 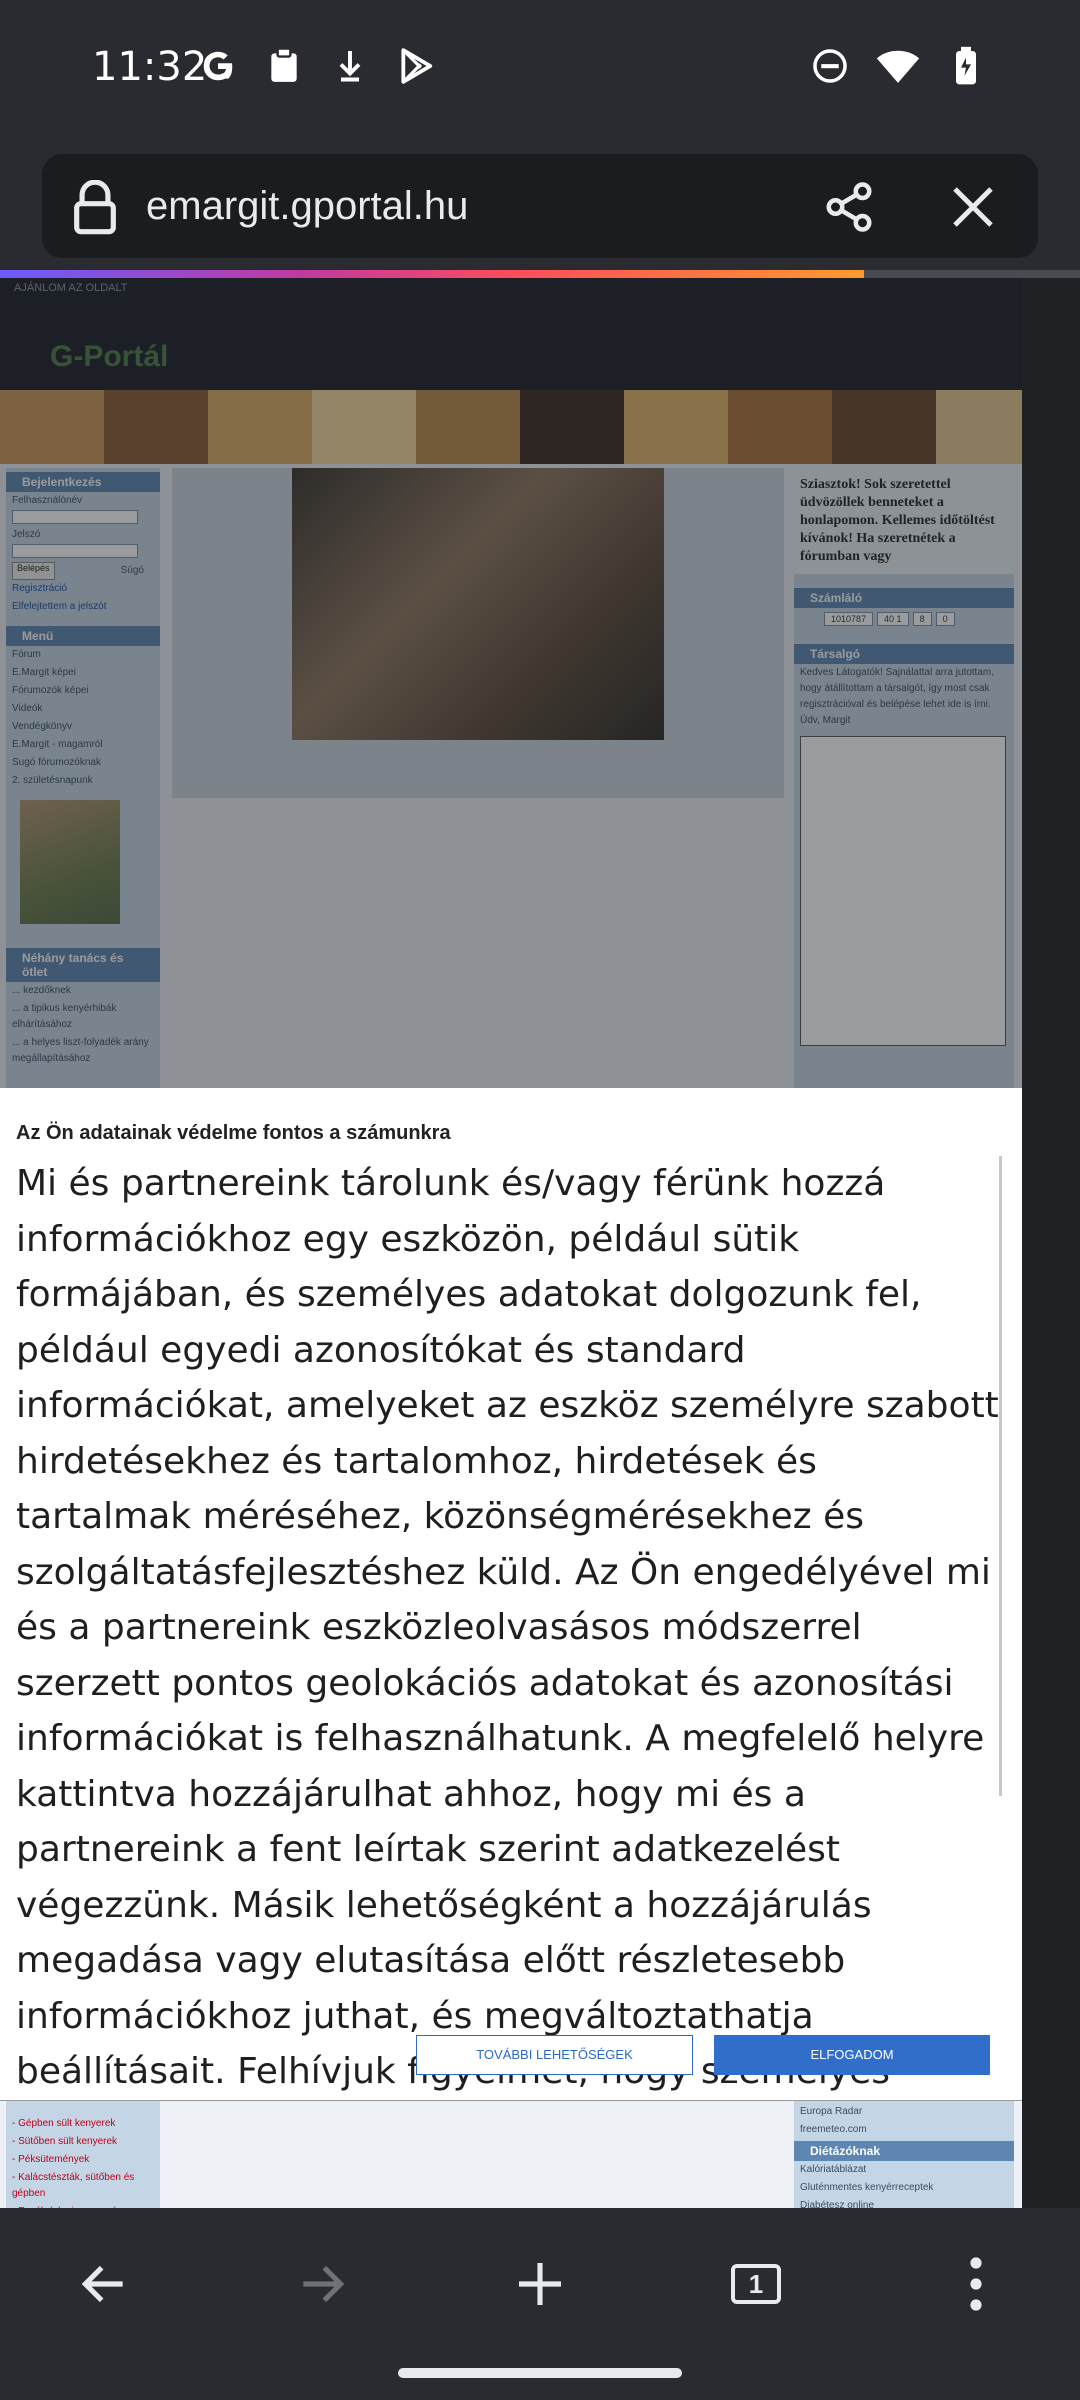 I want to click on diet-title: Diétázóknak, so click(x=904, y=2151).